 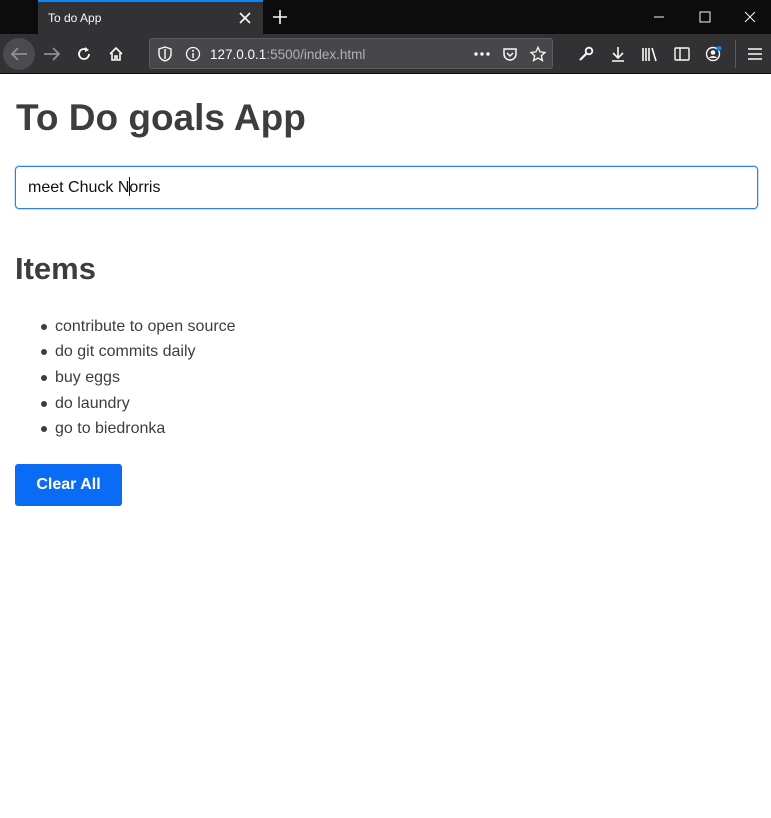 I want to click on url-text: 127.0.0.1:5500/index.html, so click(x=287, y=54).